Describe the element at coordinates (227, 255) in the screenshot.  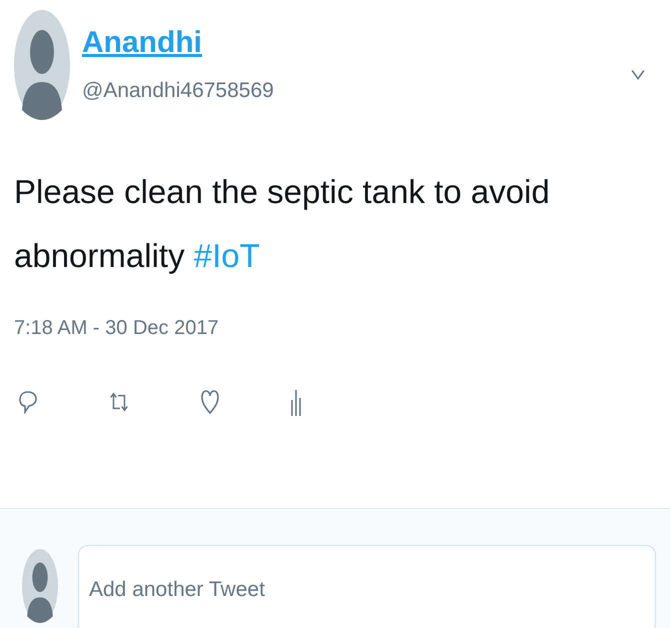
I see `hashtag-link: #IoT` at that location.